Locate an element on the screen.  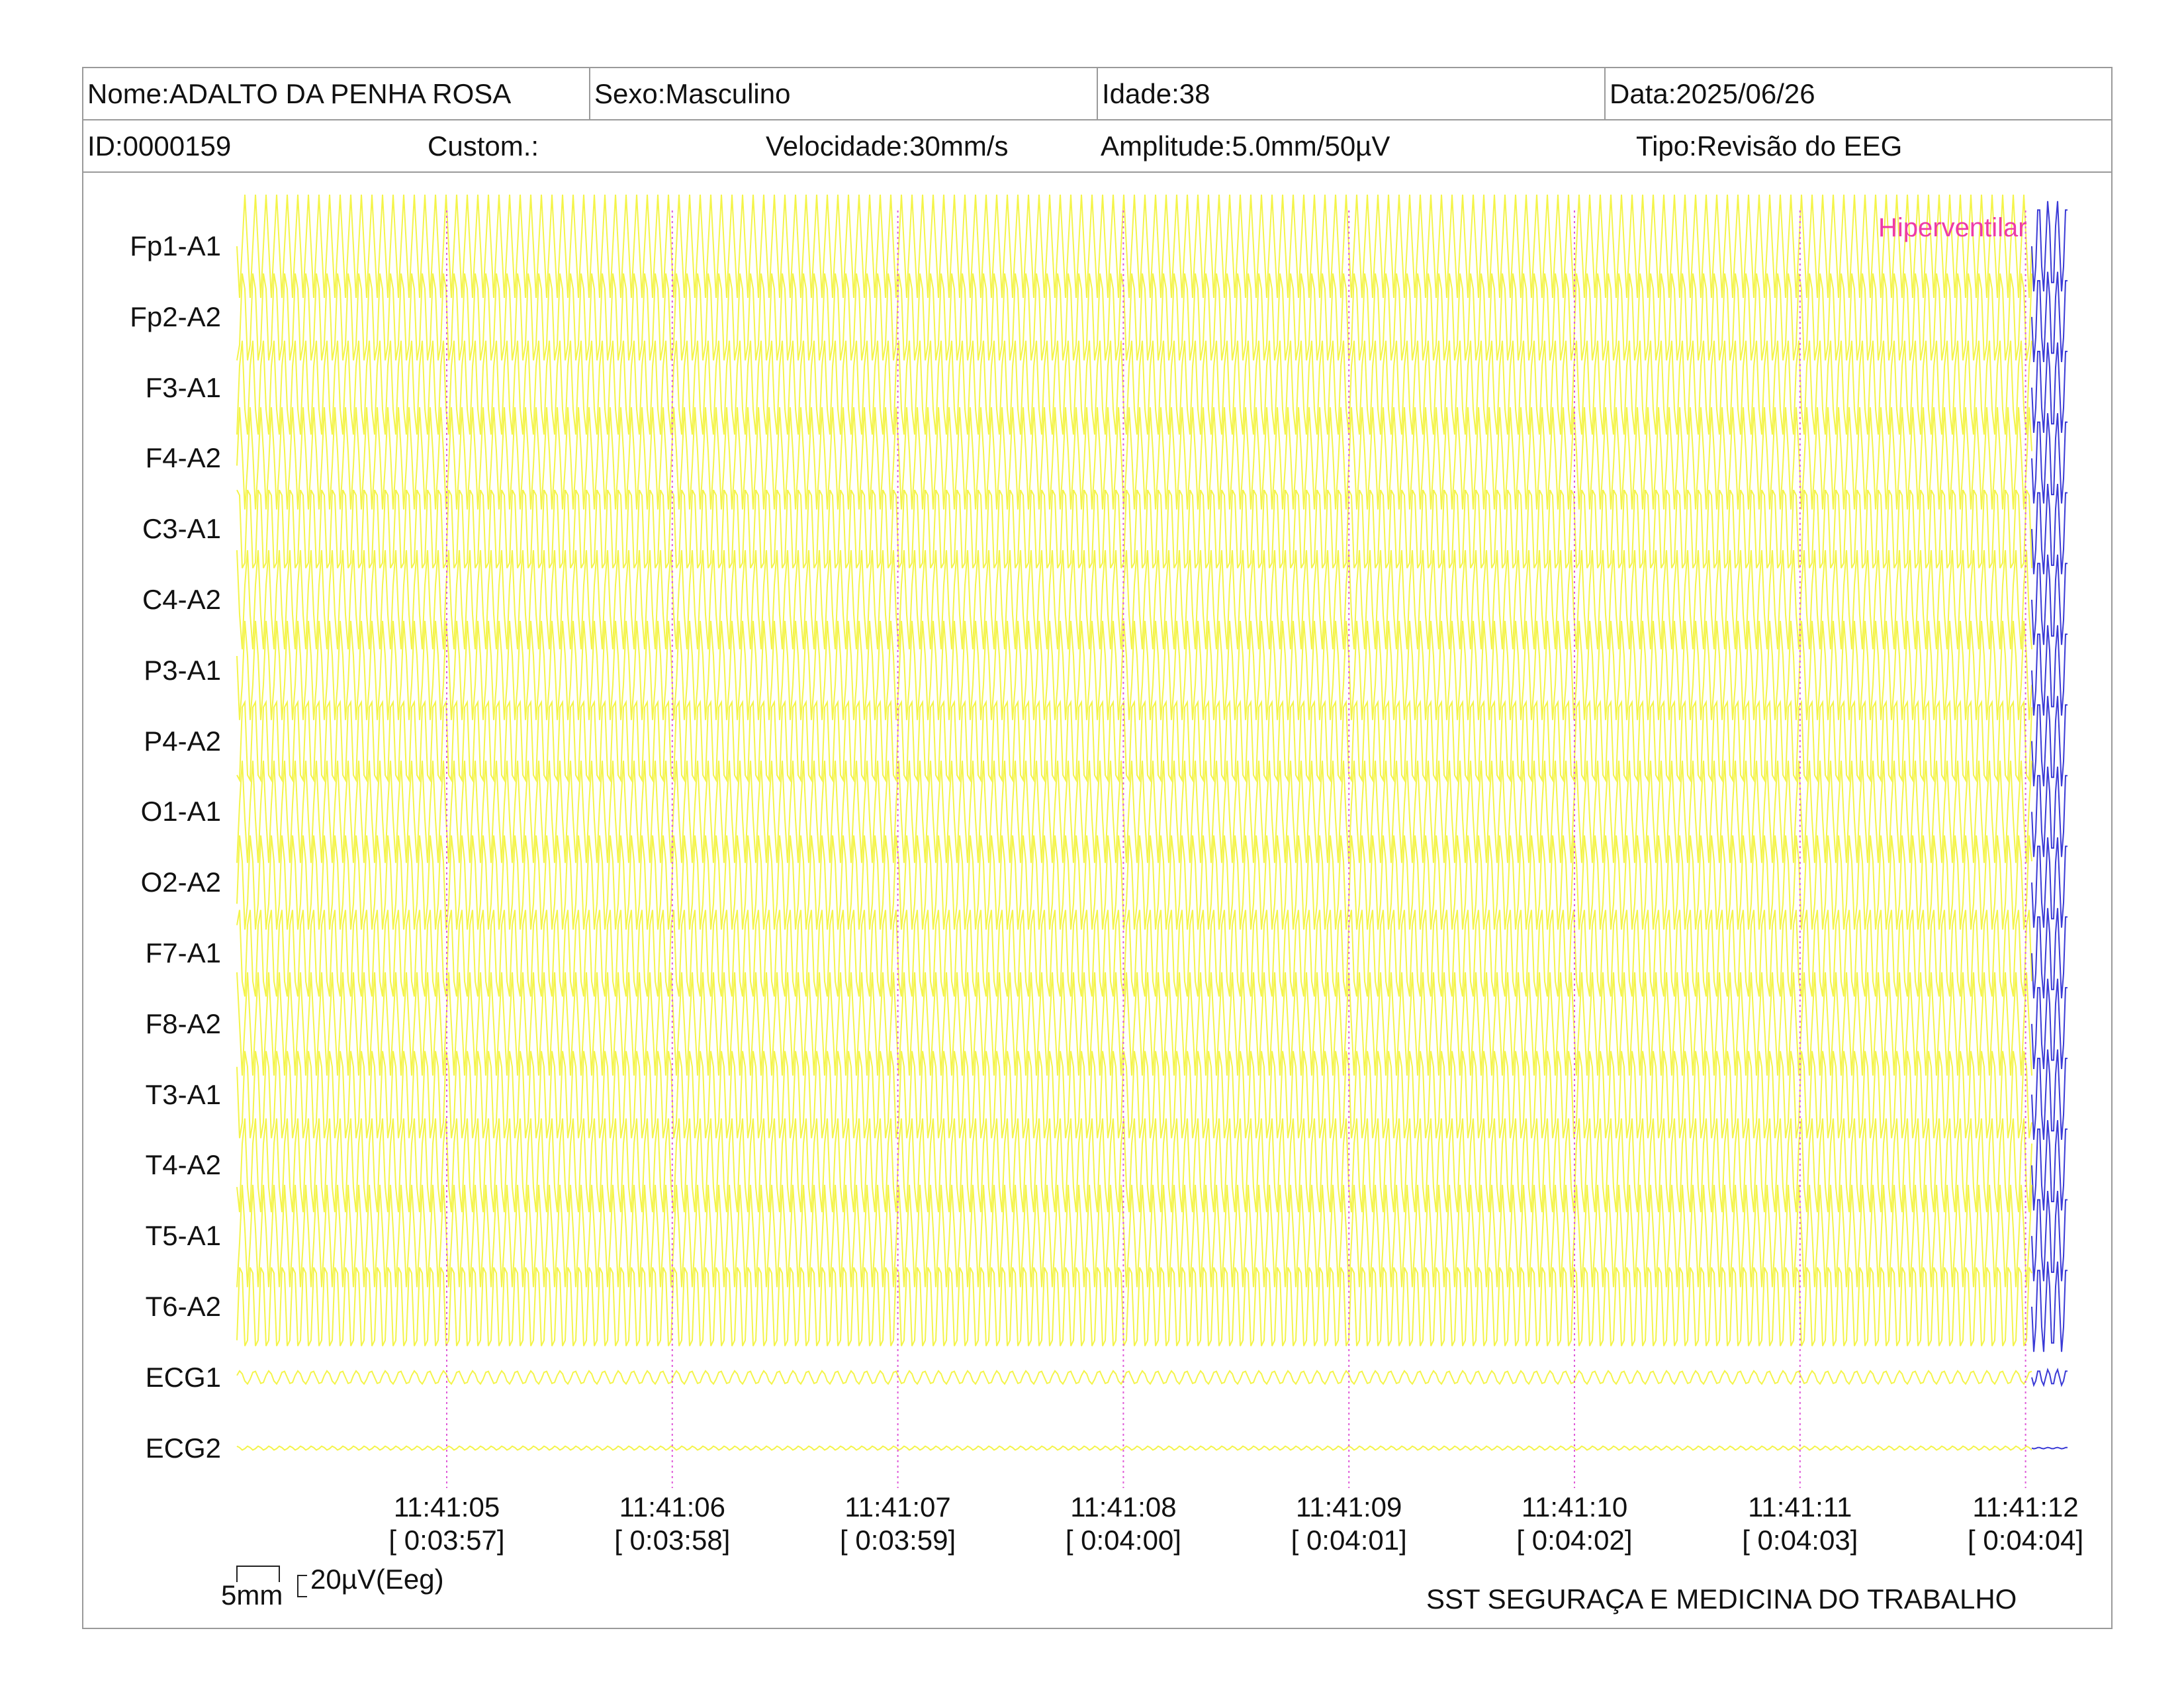
channel-label: Fp2-A2 is located at coordinates (176, 316).